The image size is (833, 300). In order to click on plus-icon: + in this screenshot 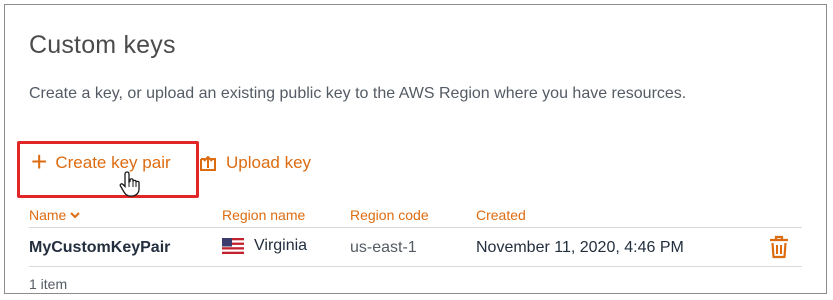, I will do `click(39, 161)`.